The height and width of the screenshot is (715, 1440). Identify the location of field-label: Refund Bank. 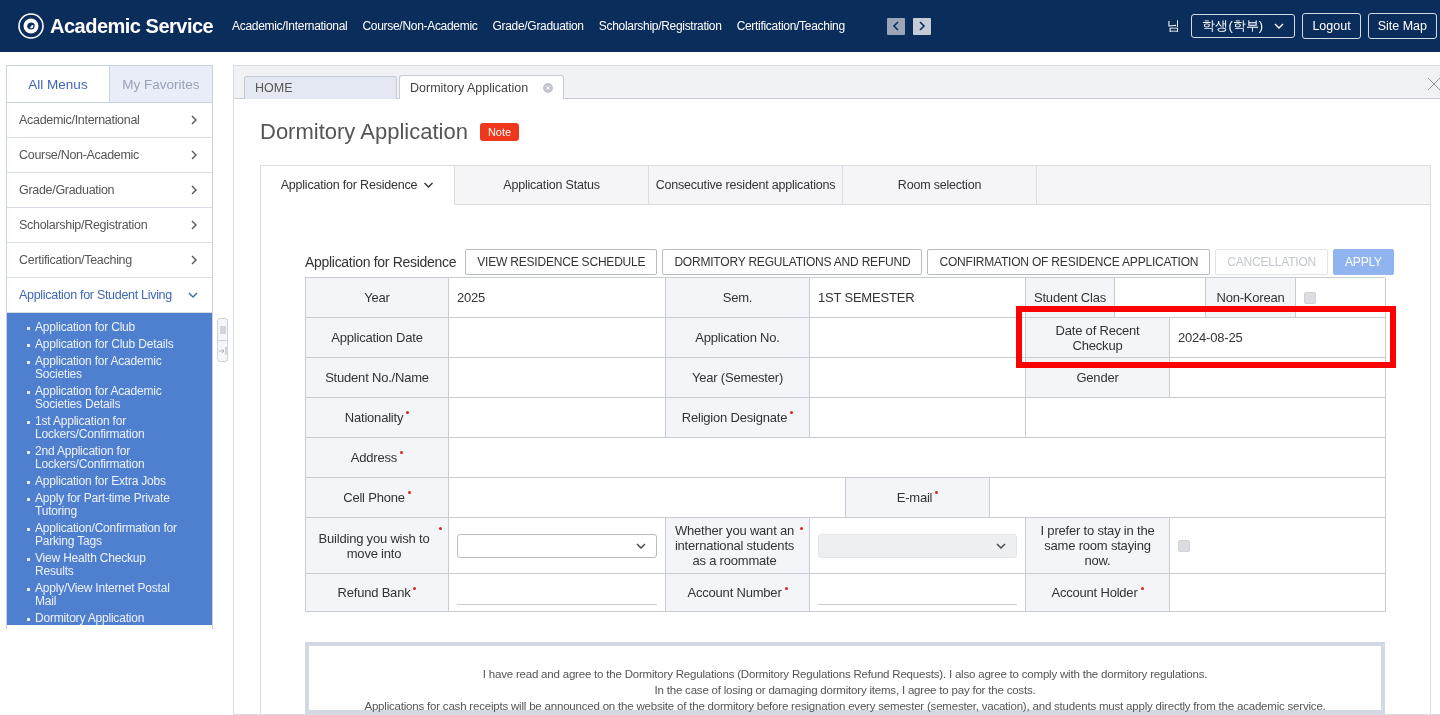
(377, 593).